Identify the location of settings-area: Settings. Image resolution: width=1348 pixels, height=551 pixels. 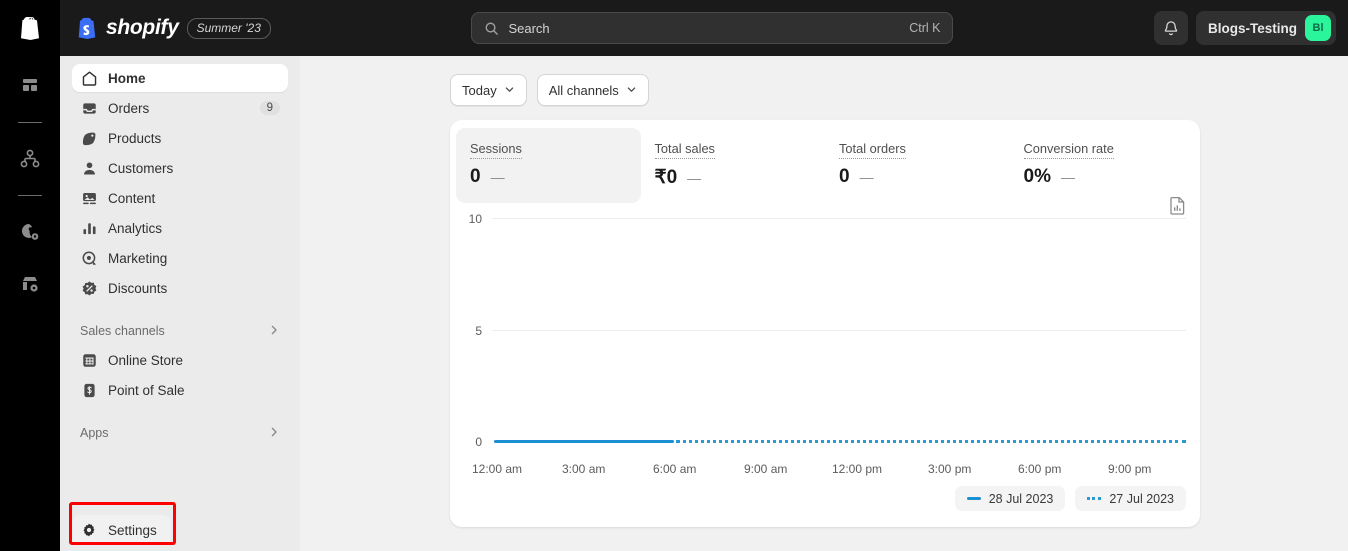
(121, 530).